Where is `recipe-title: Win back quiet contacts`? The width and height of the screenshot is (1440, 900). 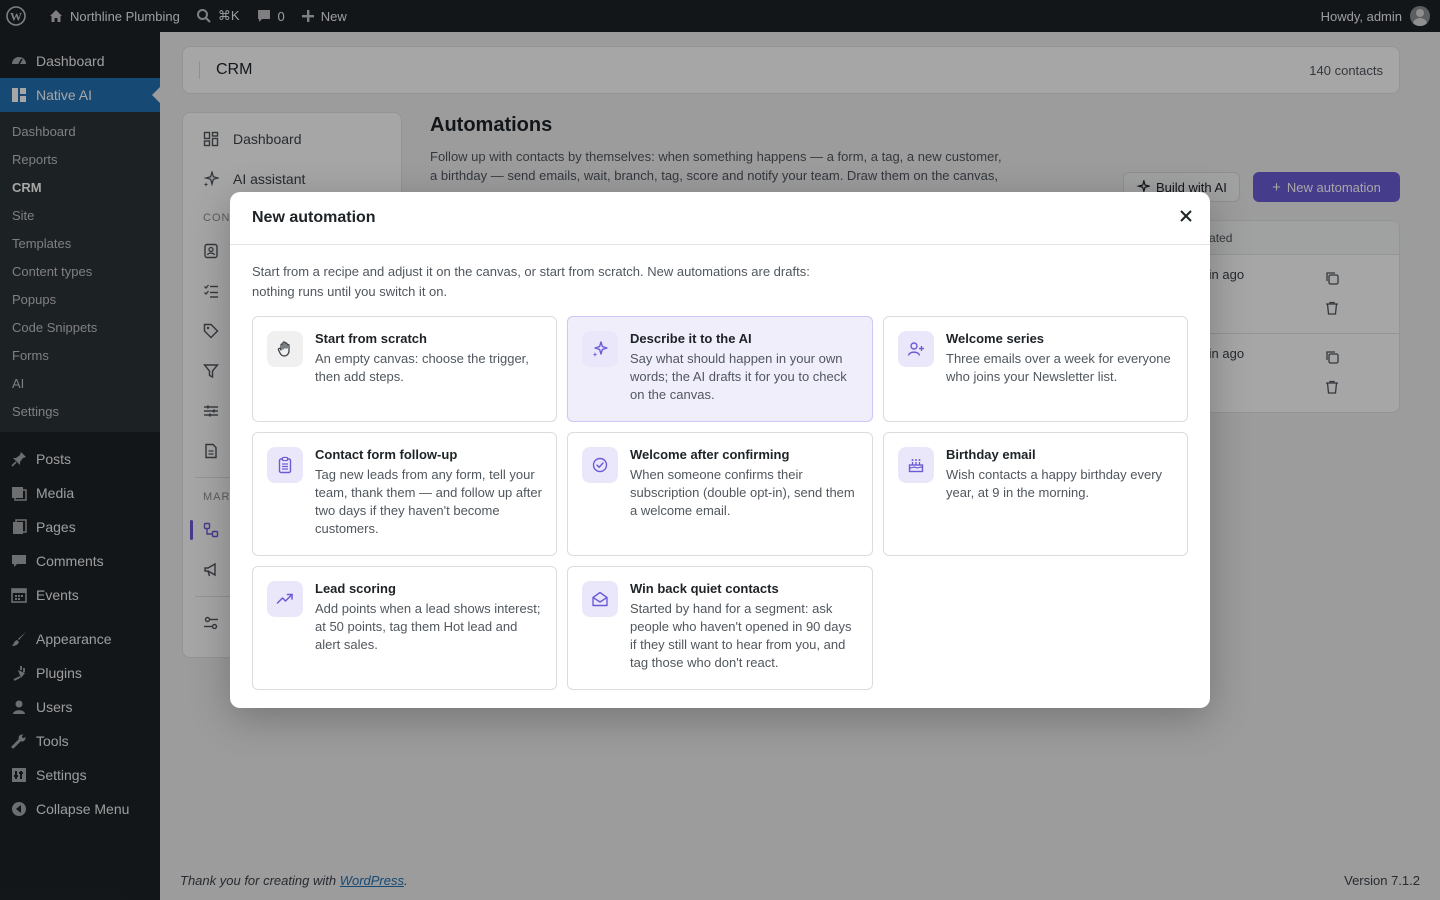
recipe-title: Win back quiet contacts is located at coordinates (704, 588).